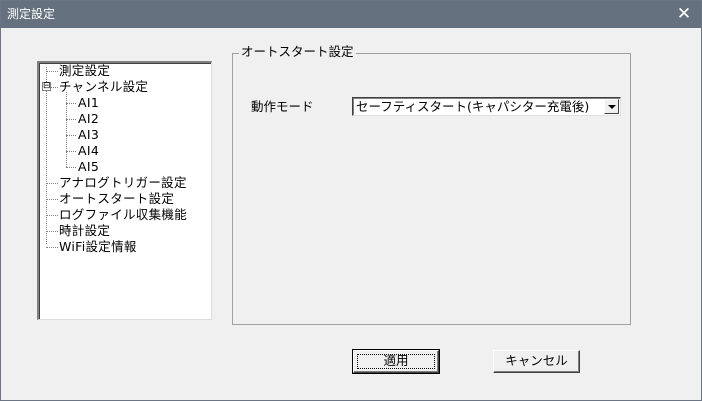 The image size is (702, 401). Describe the element at coordinates (88, 103) in the screenshot. I see `tree-item-ai1: AI1` at that location.